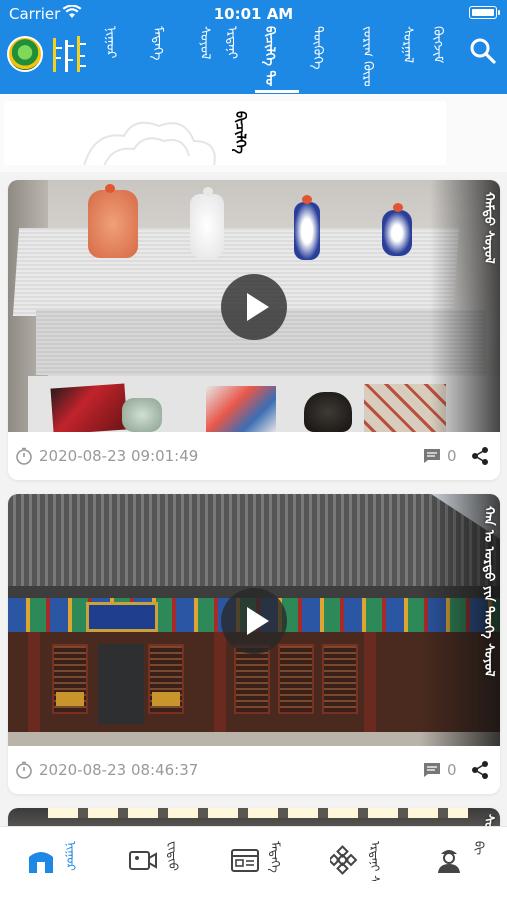 Image resolution: width=507 pixels, height=900 pixels. What do you see at coordinates (488, 591) in the screenshot?
I see `video-title: ᠬᠠᠨ ᠤ ᠣᠷᠳᠣ ᠶᠢᠨ ᠲᠡᠦᠬᠡ ᠰᠣᠶᠣᠯ` at bounding box center [488, 591].